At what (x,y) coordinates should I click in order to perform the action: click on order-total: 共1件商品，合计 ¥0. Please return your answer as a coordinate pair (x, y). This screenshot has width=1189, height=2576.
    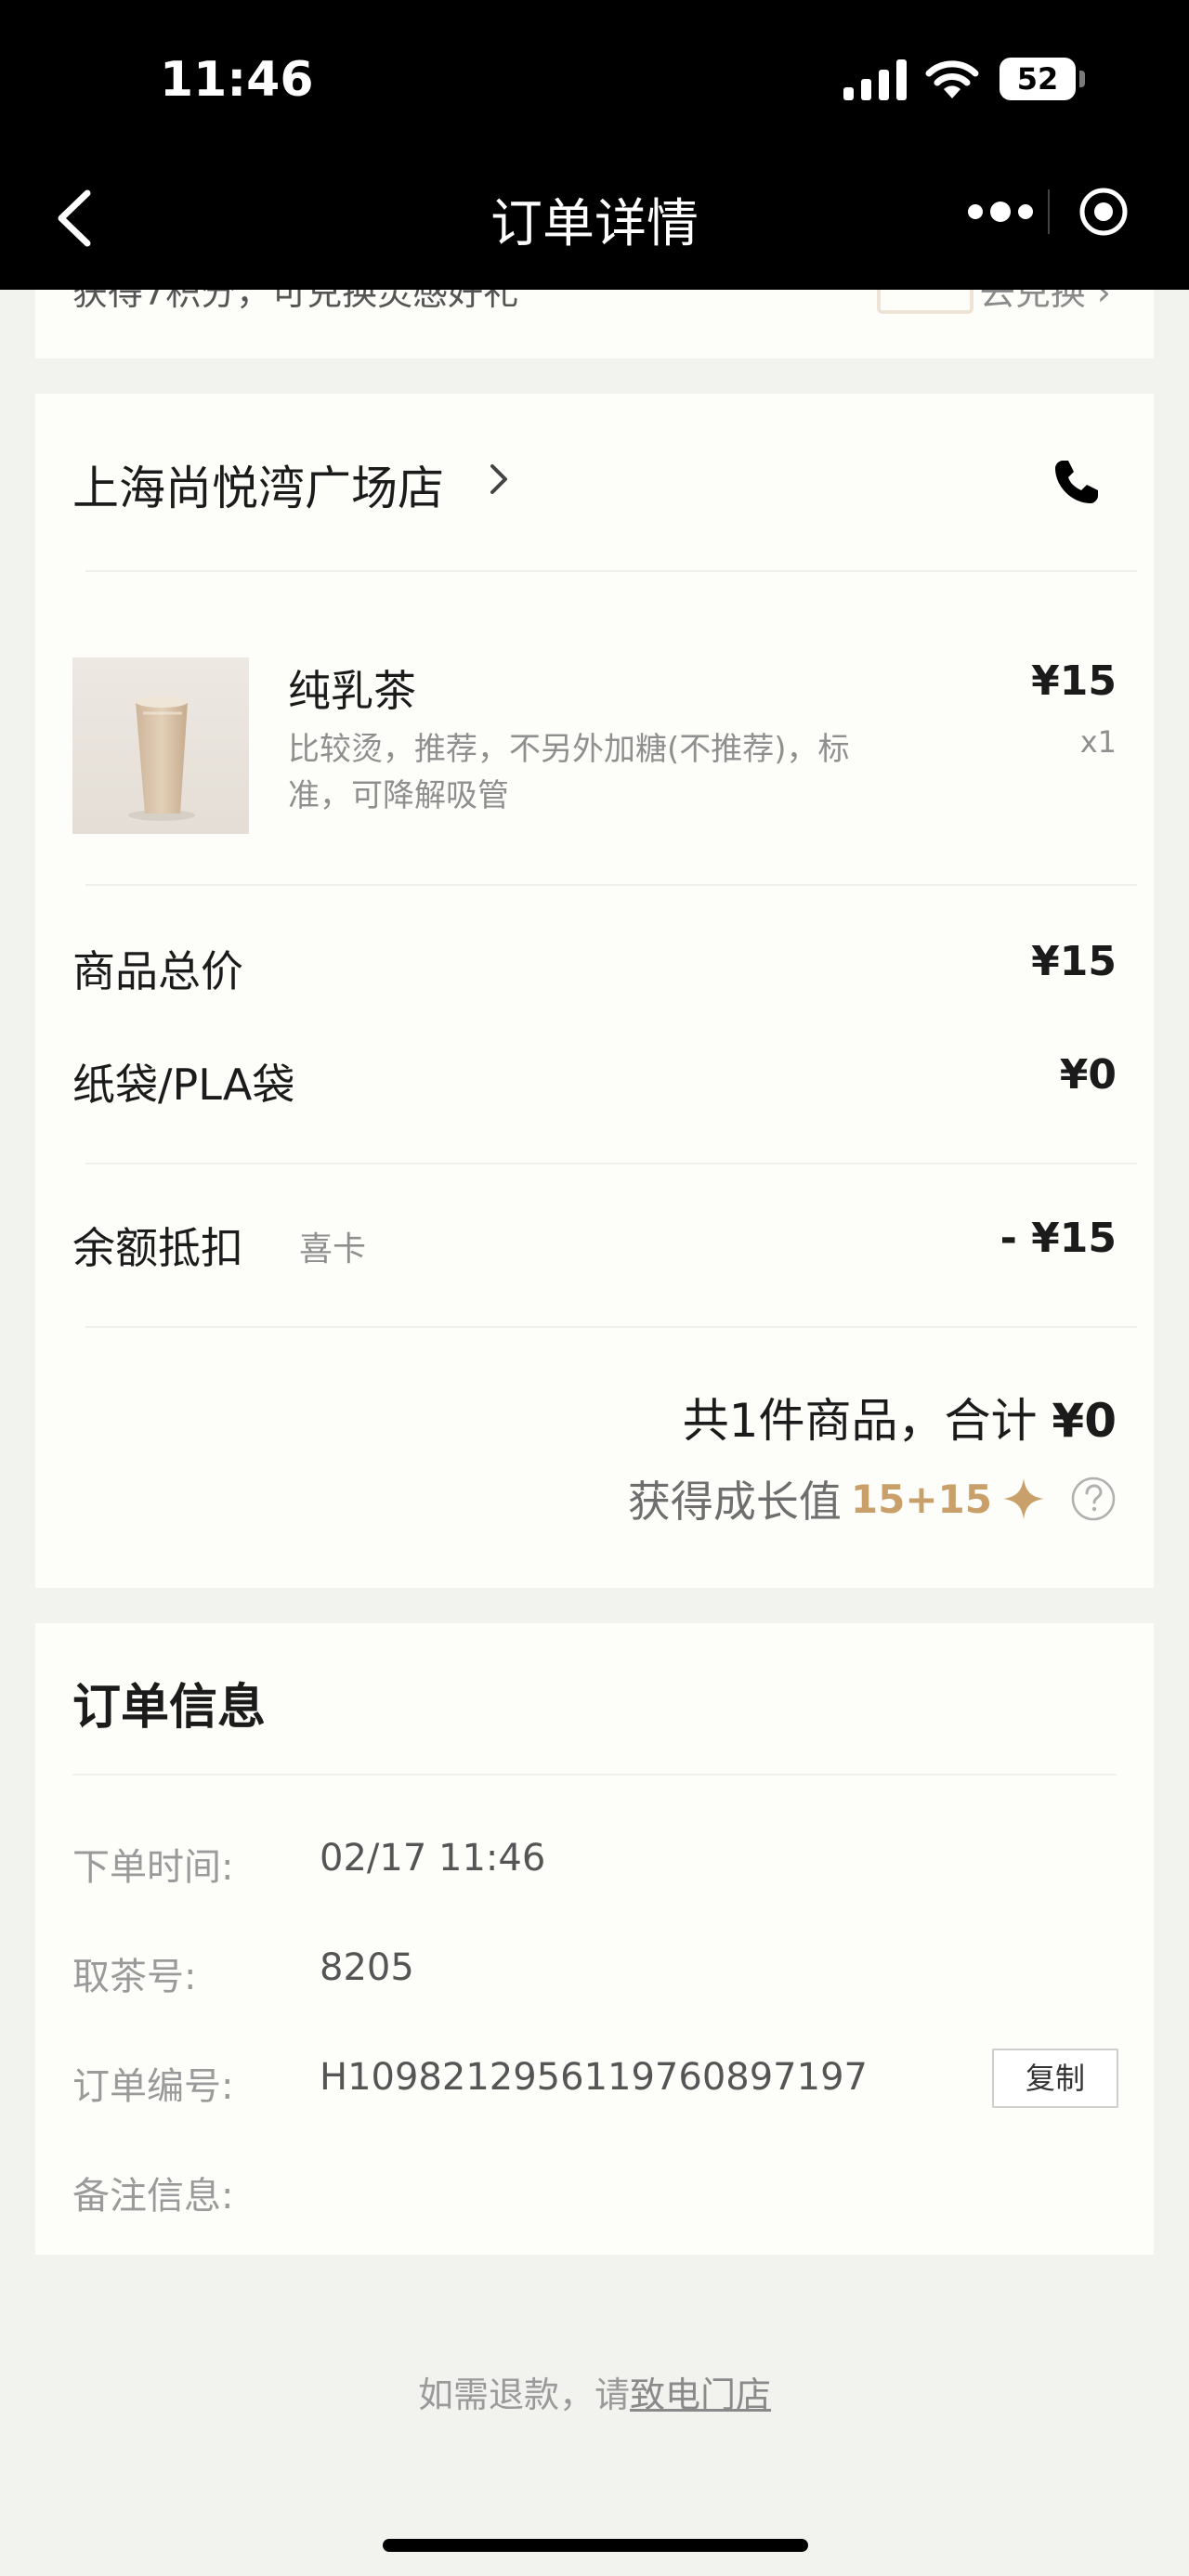
    Looking at the image, I should click on (900, 1417).